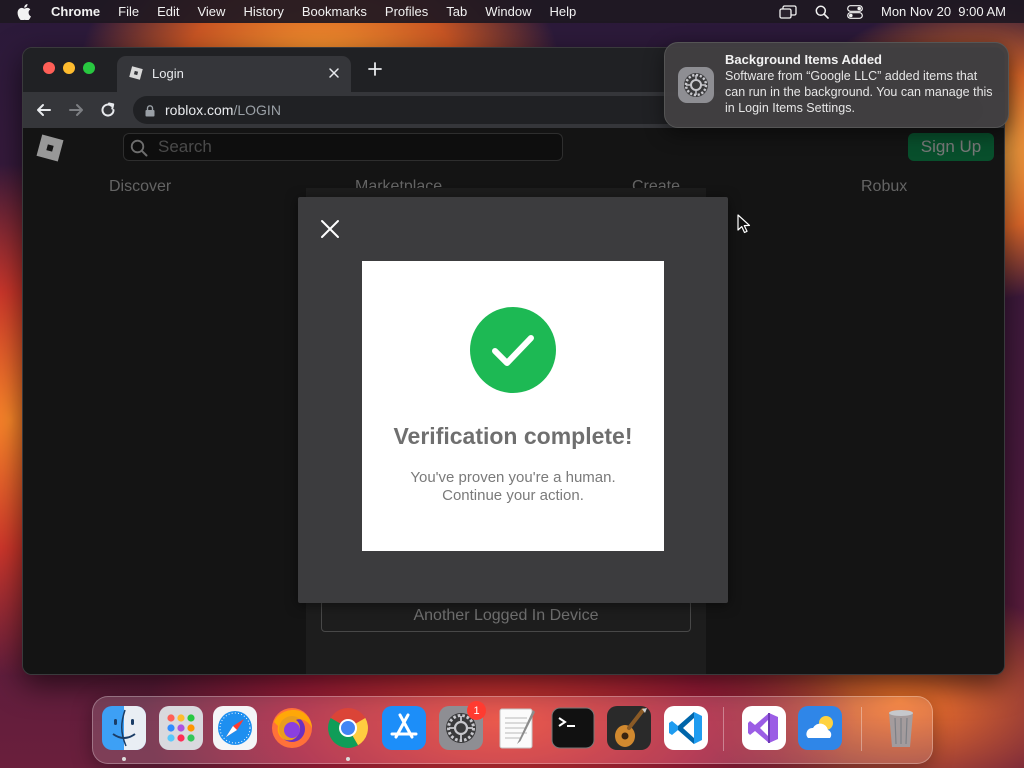  Describe the element at coordinates (629, 728) in the screenshot. I see `garageband-icon` at that location.